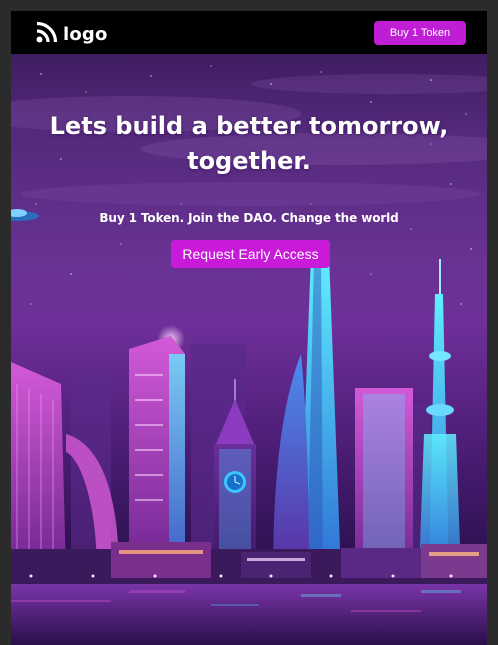 The image size is (498, 645). What do you see at coordinates (249, 126) in the screenshot?
I see `headline-line-1: Lets build a better tomorrow,` at bounding box center [249, 126].